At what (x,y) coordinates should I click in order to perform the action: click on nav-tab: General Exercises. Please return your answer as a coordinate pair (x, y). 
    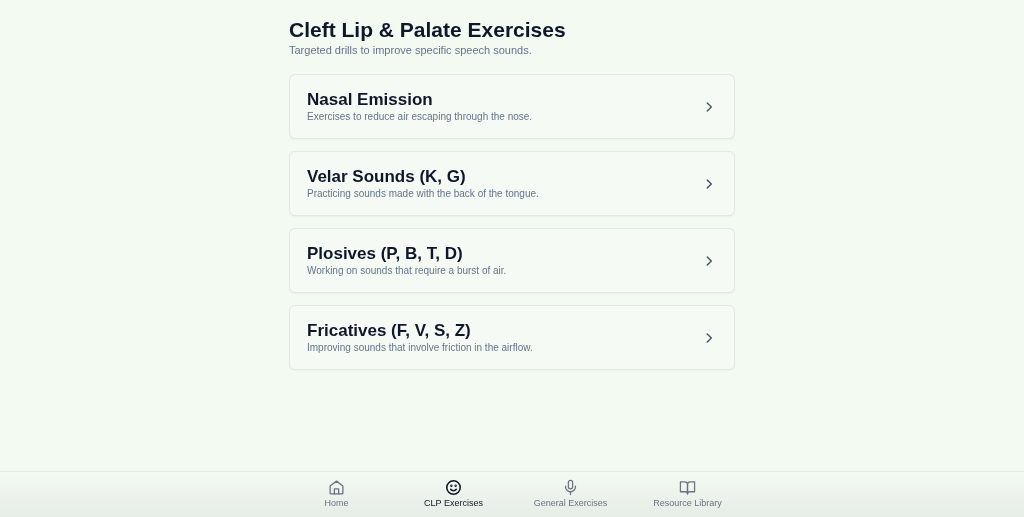
    Looking at the image, I should click on (570, 493).